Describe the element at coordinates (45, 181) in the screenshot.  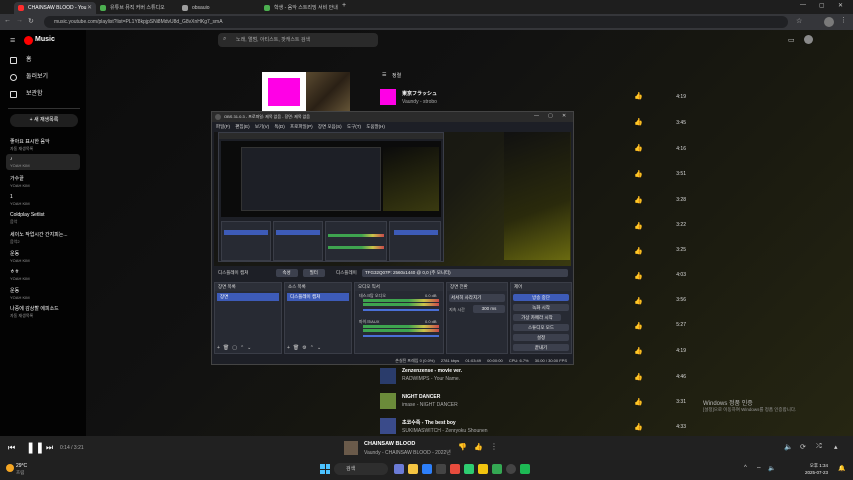
I see `playlist-item: 가수끝 YOAH KIM` at that location.